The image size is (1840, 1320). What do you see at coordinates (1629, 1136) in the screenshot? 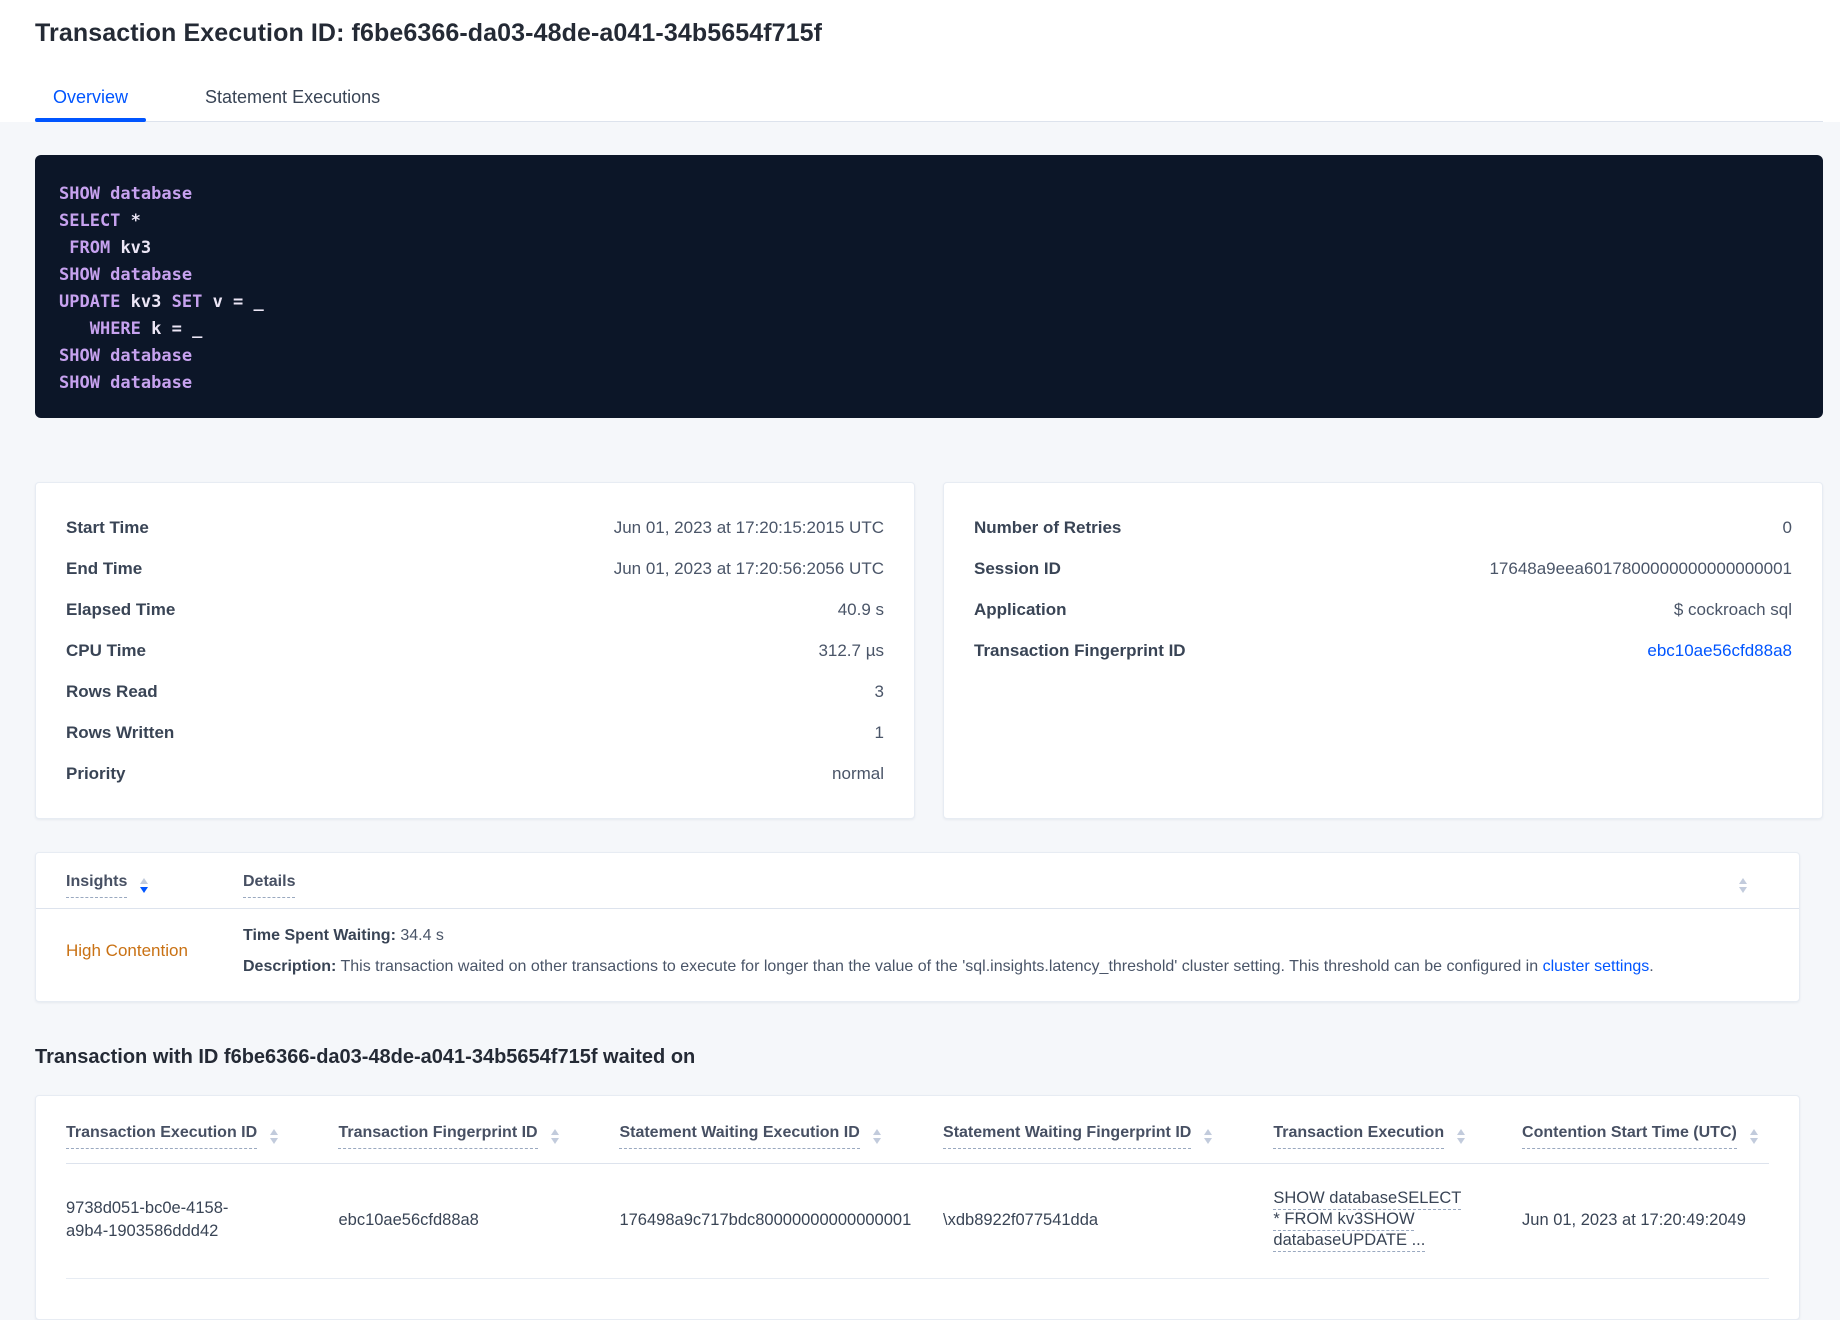
I see `column-sort-label: Contention Start Time (UTC)` at bounding box center [1629, 1136].